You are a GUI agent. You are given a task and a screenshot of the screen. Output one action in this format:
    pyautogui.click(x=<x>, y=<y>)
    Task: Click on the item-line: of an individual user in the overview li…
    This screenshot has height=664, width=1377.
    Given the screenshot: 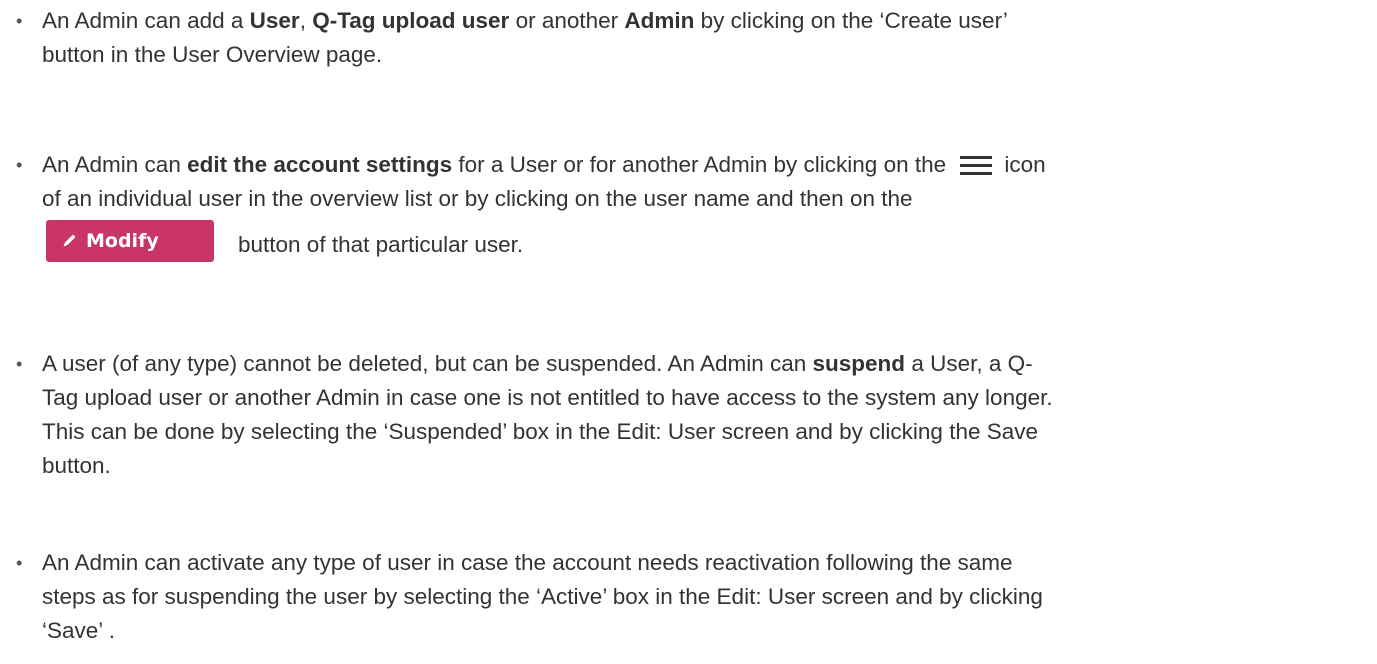 What is the action you would take?
    pyautogui.click(x=477, y=198)
    